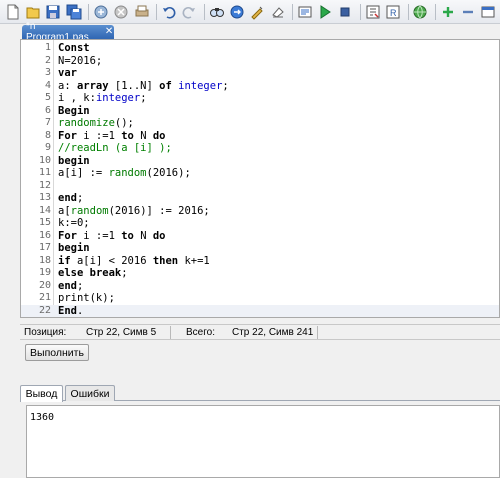  I want to click on redo-icon, so click(189, 12).